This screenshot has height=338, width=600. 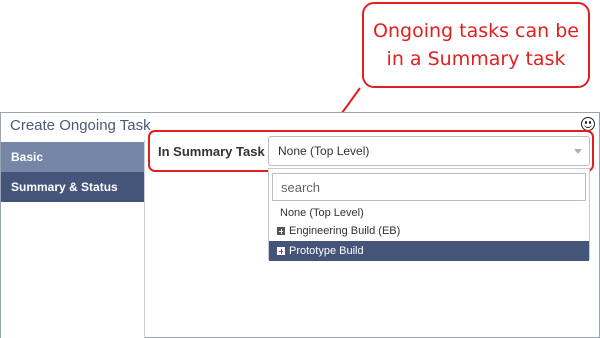 What do you see at coordinates (322, 213) in the screenshot?
I see `option-label: None (Top Level)` at bounding box center [322, 213].